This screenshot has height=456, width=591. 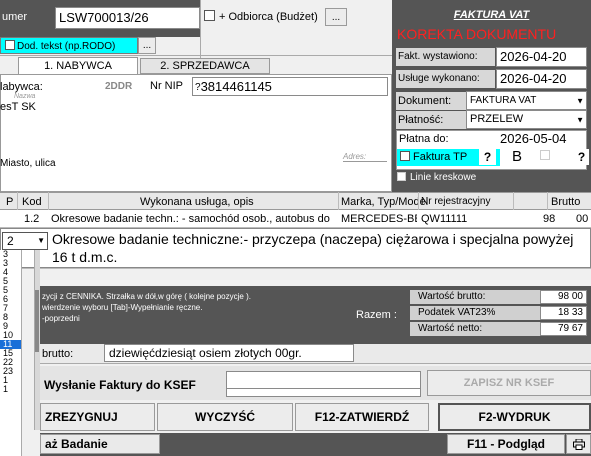 What do you see at coordinates (362, 417) in the screenshot?
I see `zatwierdz-button: F12-ZATWIERDŹ` at bounding box center [362, 417].